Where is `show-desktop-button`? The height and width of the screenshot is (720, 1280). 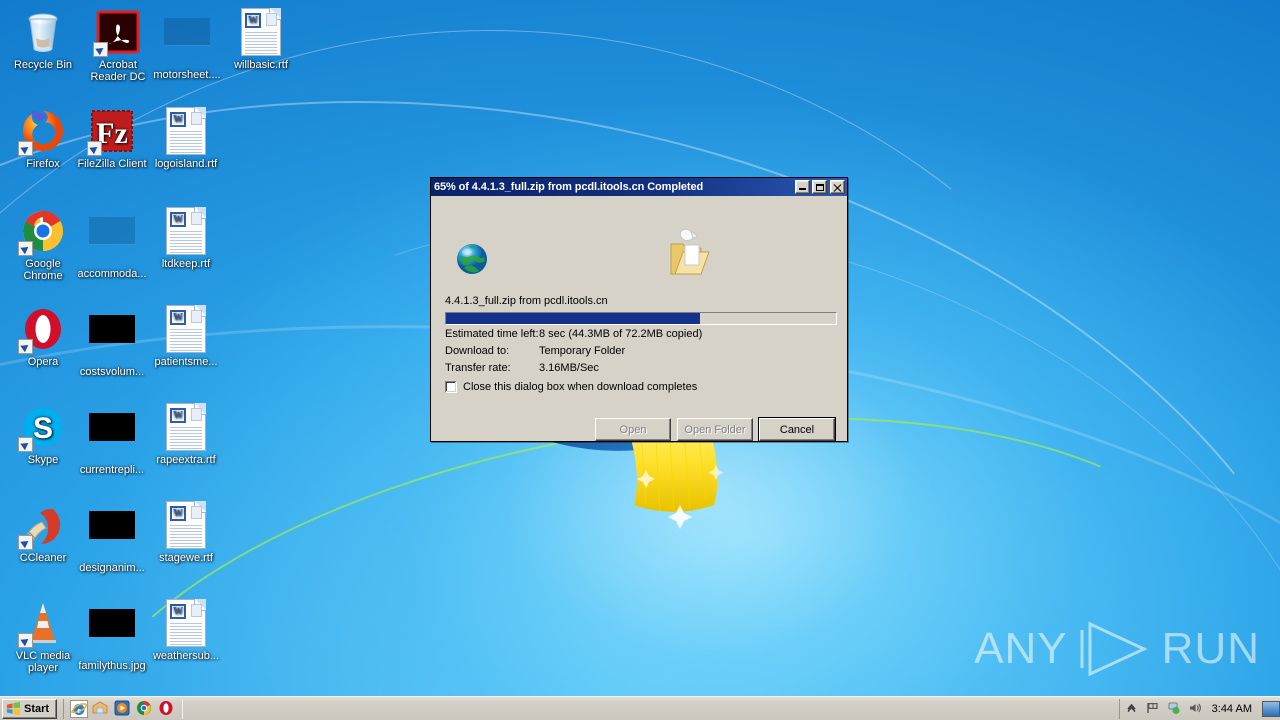
show-desktop-button is located at coordinates (1271, 708).